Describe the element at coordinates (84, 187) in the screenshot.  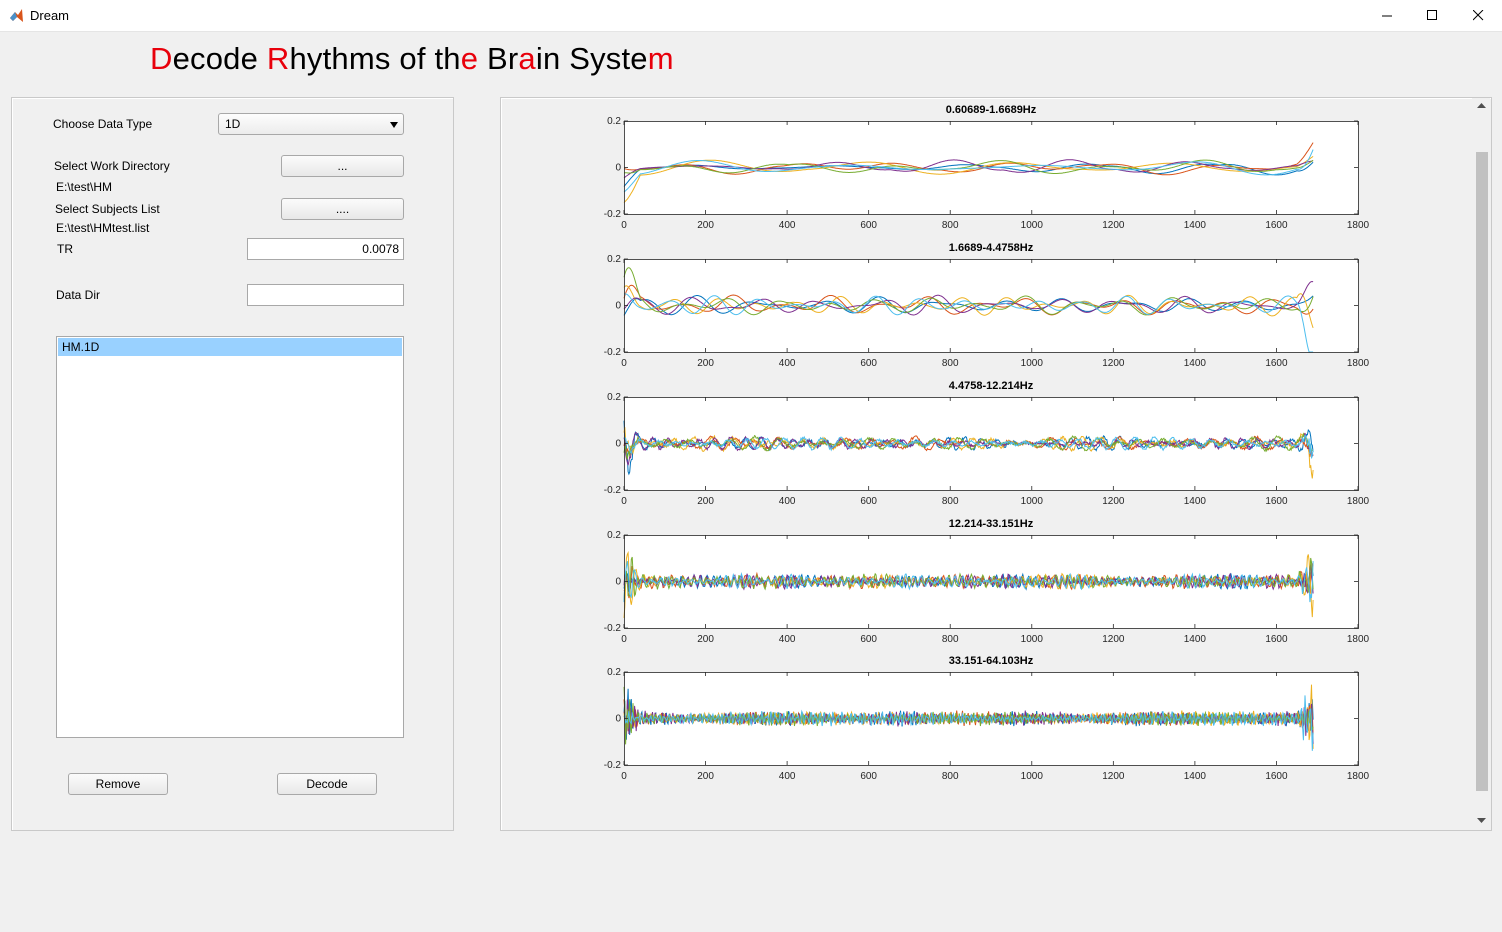
I see `work-dir-value: E:\test\HM` at that location.